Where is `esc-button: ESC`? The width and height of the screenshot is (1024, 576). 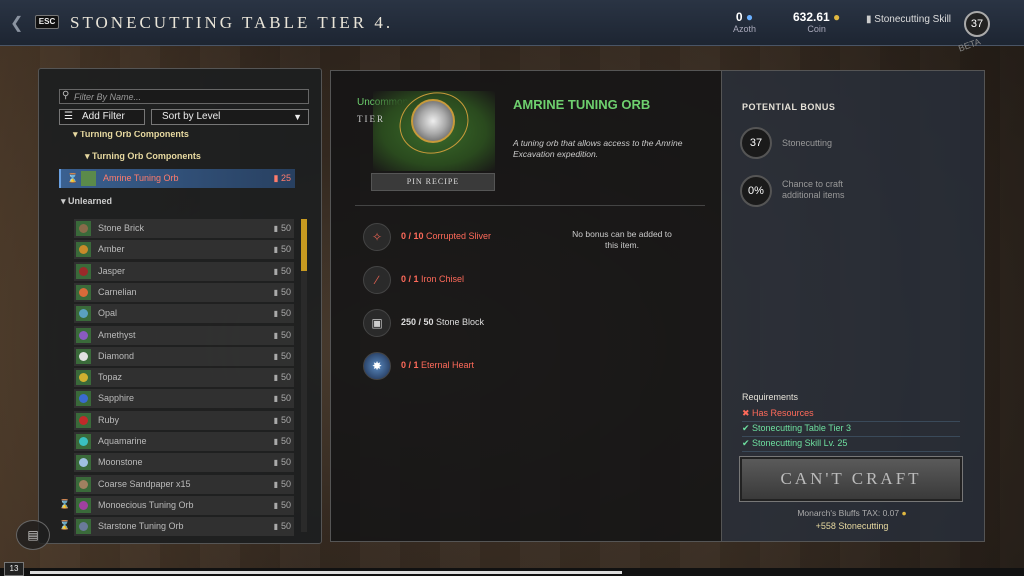
esc-button: ESC is located at coordinates (47, 22).